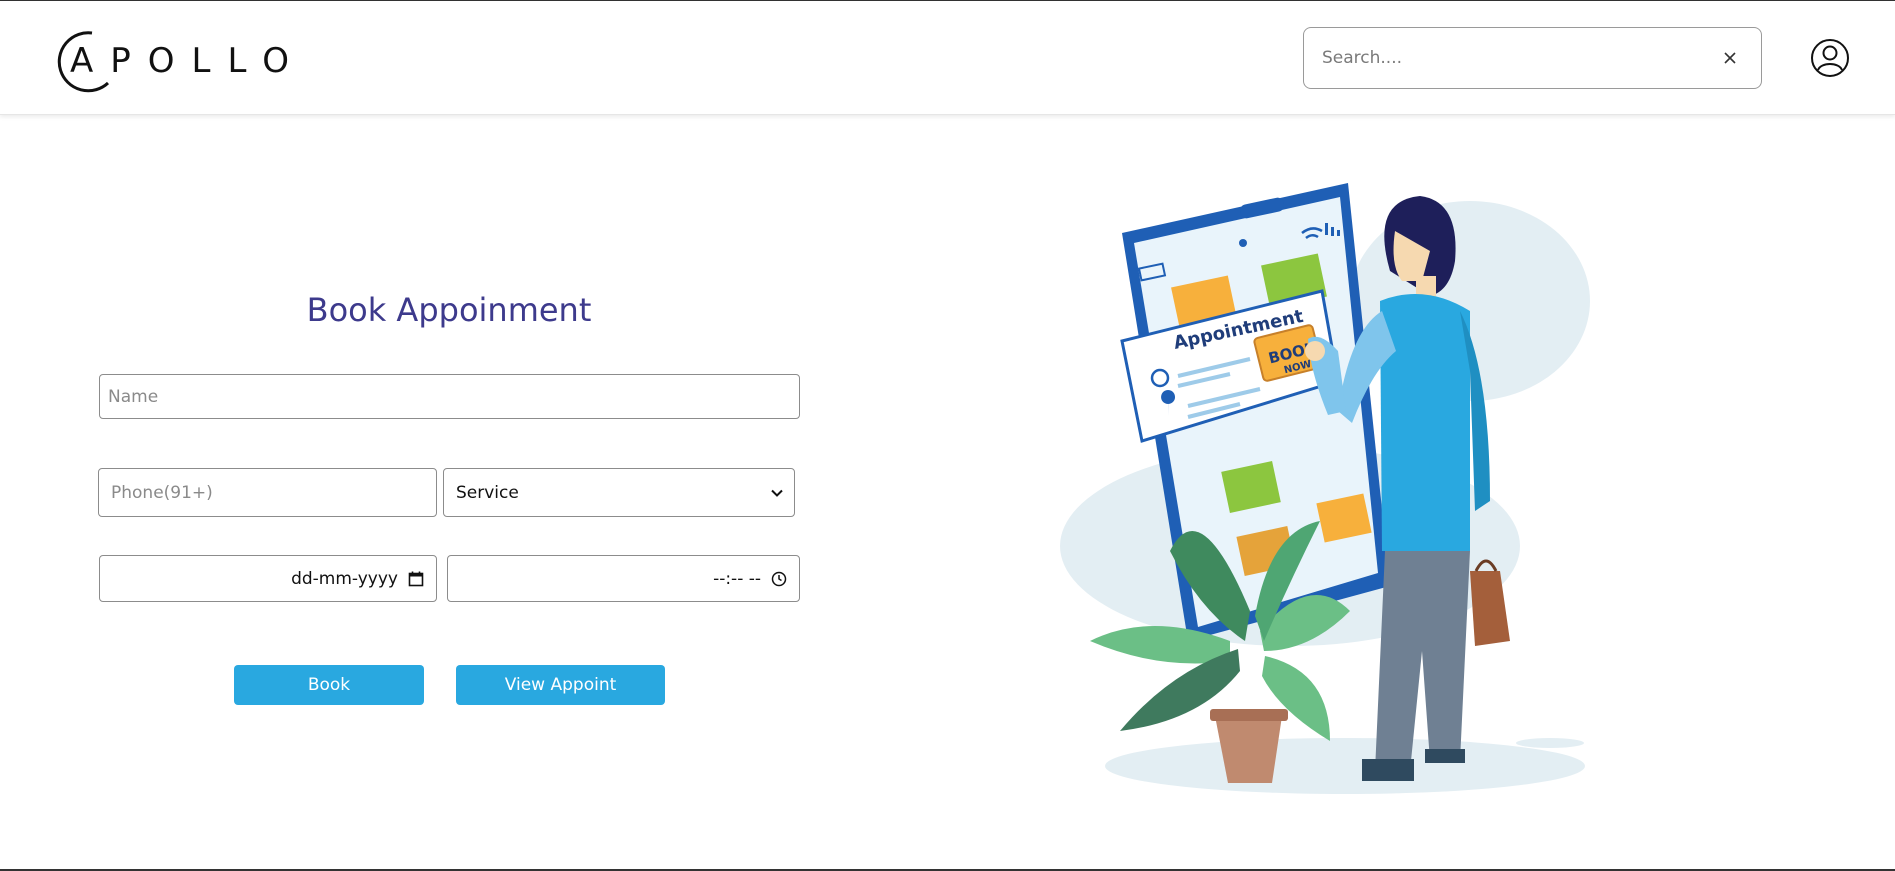 The width and height of the screenshot is (1895, 871). What do you see at coordinates (268, 578) in the screenshot?
I see `date-input: dd-mm-yyyy` at bounding box center [268, 578].